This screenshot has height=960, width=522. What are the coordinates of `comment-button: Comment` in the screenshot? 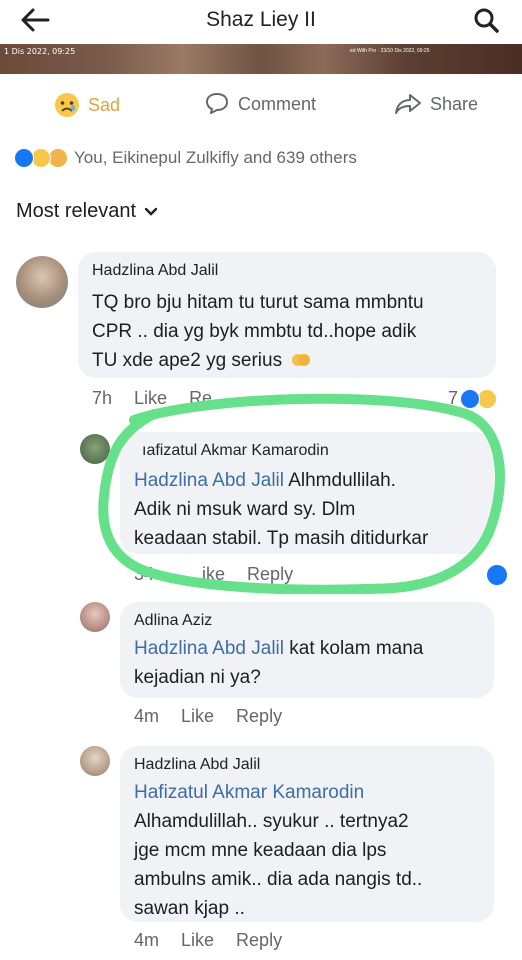 It's located at (260, 104).